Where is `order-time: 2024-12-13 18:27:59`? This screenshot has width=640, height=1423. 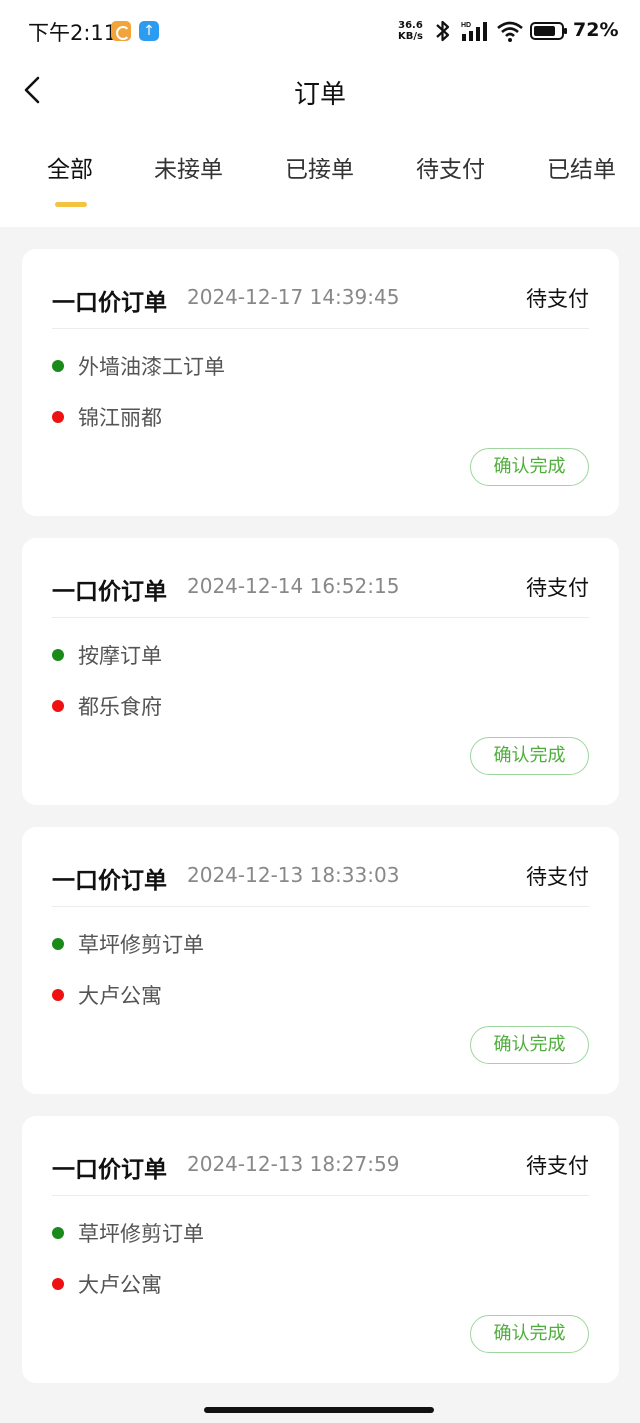 order-time: 2024-12-13 18:27:59 is located at coordinates (293, 1164).